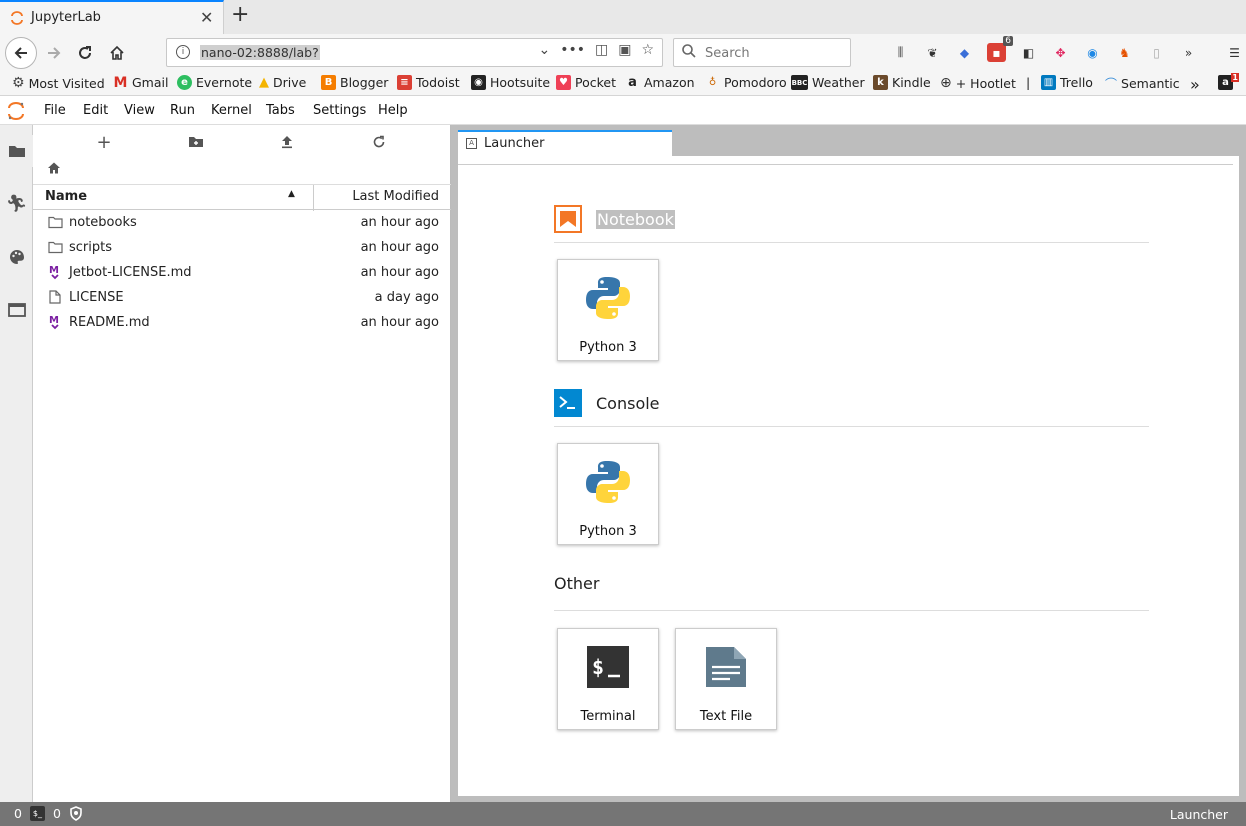  Describe the element at coordinates (66, 196) in the screenshot. I see `column-header-name: Name` at that location.